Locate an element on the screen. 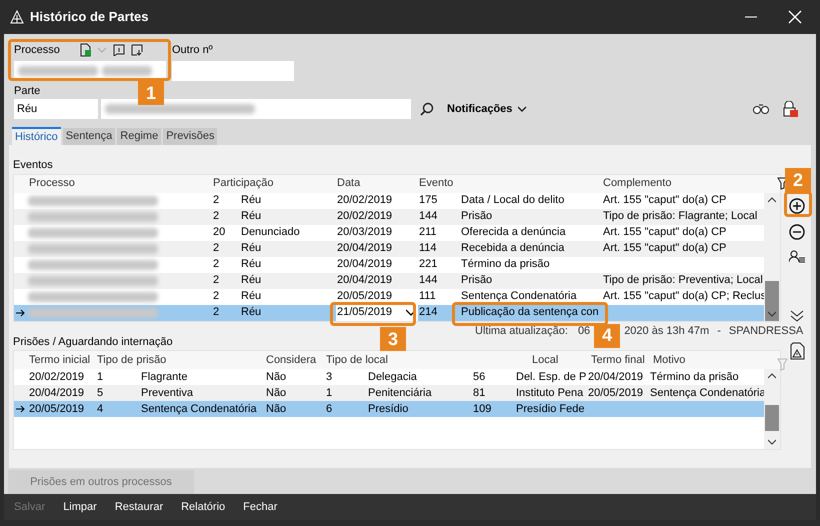 This screenshot has height=526, width=820. document-icon is located at coordinates (85, 50).